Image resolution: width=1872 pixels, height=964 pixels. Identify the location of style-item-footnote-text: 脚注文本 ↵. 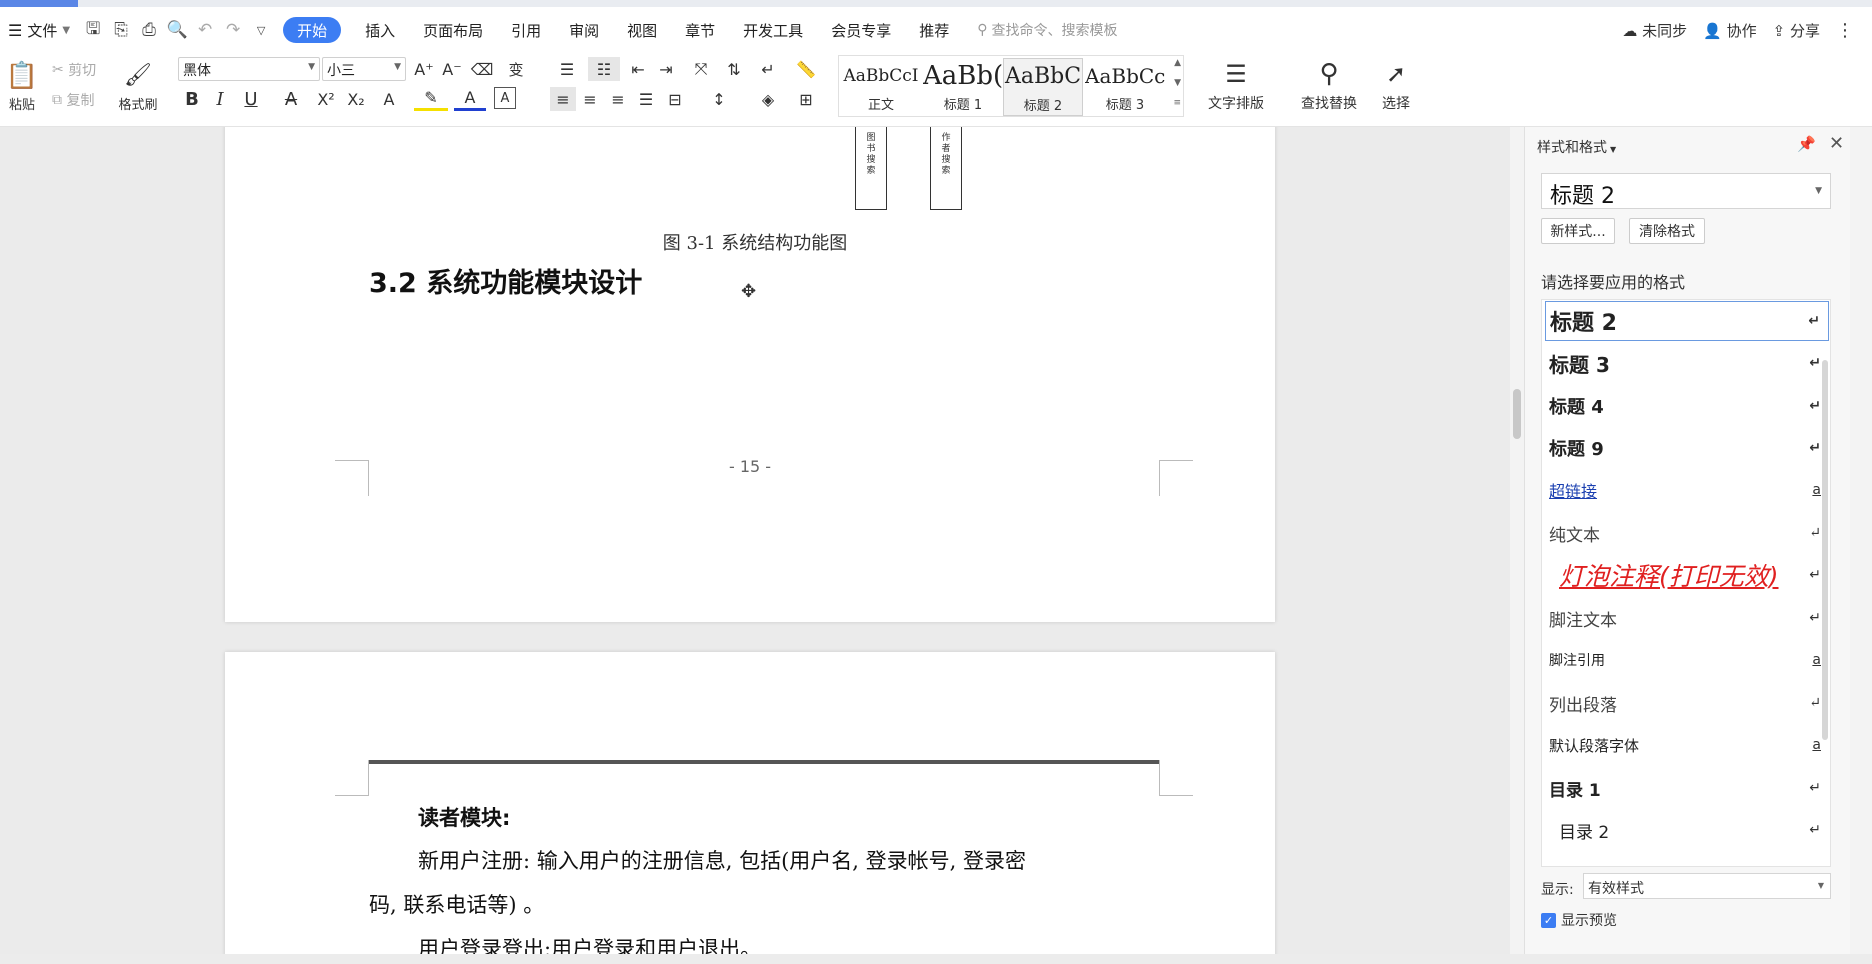
(1687, 618).